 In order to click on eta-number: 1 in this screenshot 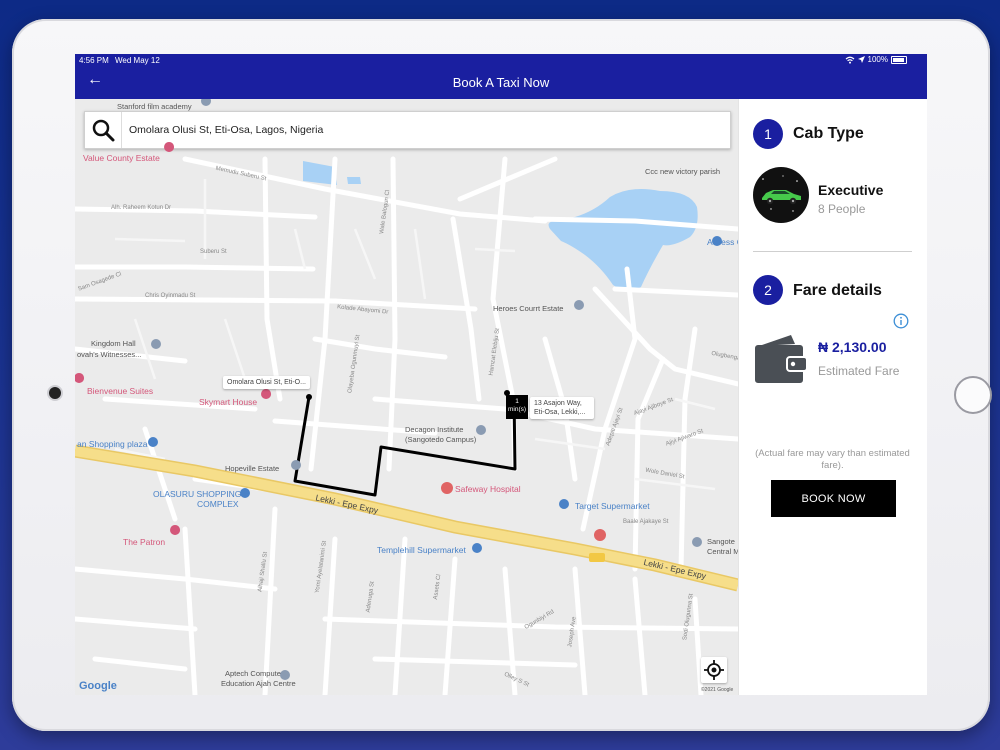, I will do `click(517, 401)`.